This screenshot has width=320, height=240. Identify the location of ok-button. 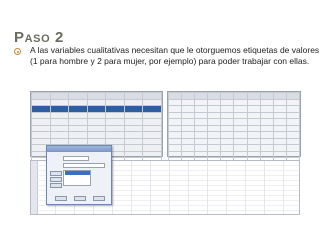
(61, 198).